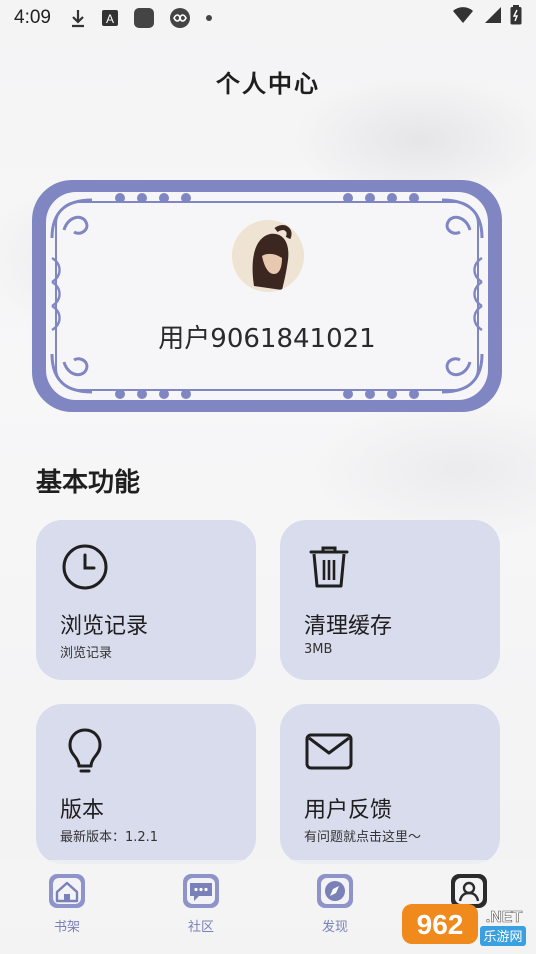 This screenshot has height=954, width=536. I want to click on card-title: 清理缓存, so click(348, 626).